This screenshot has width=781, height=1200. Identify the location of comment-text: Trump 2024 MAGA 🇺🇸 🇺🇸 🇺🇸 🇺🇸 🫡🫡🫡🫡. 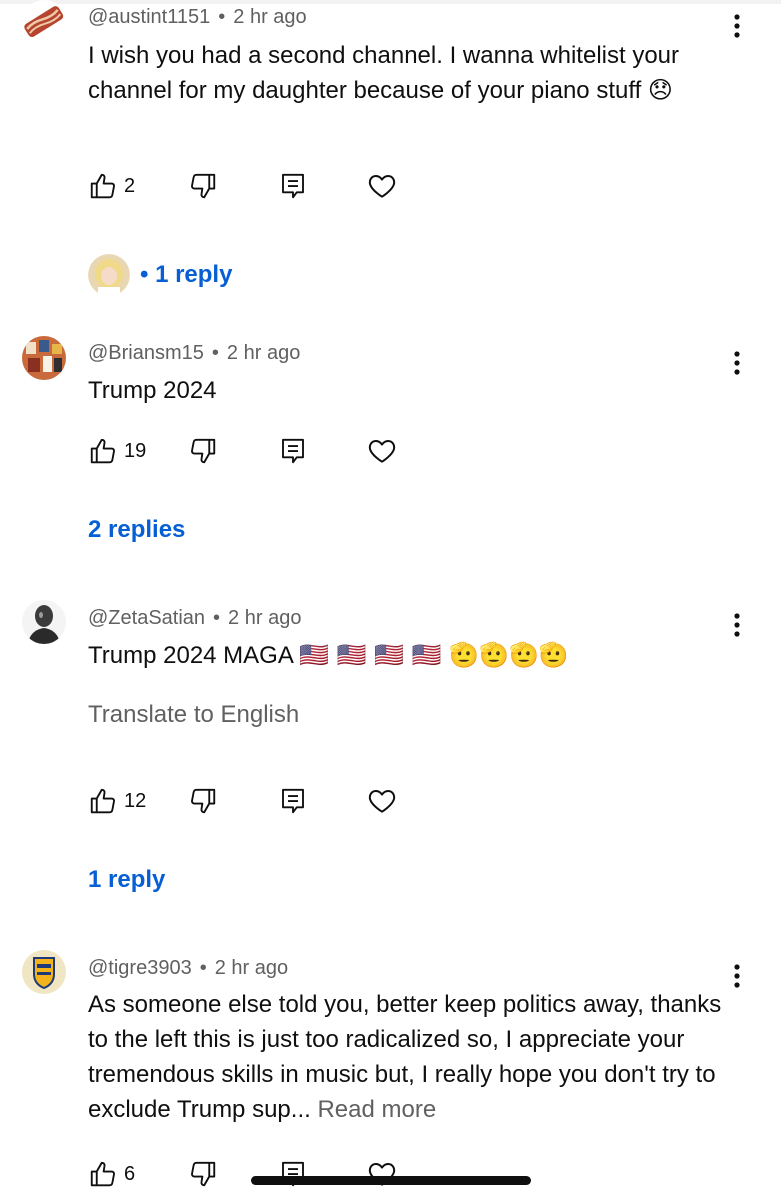
(408, 655).